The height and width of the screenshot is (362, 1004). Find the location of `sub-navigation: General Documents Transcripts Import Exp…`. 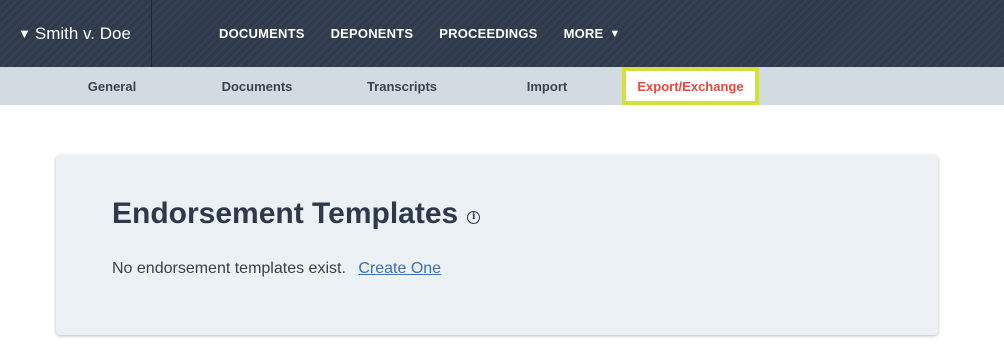

sub-navigation: General Documents Transcripts Import Exp… is located at coordinates (502, 86).